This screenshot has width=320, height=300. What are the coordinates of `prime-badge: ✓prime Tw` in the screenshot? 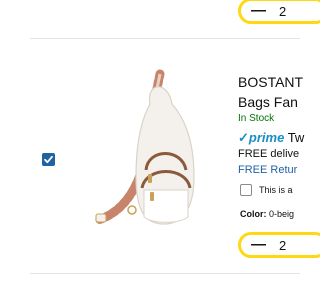 It's located at (271, 138).